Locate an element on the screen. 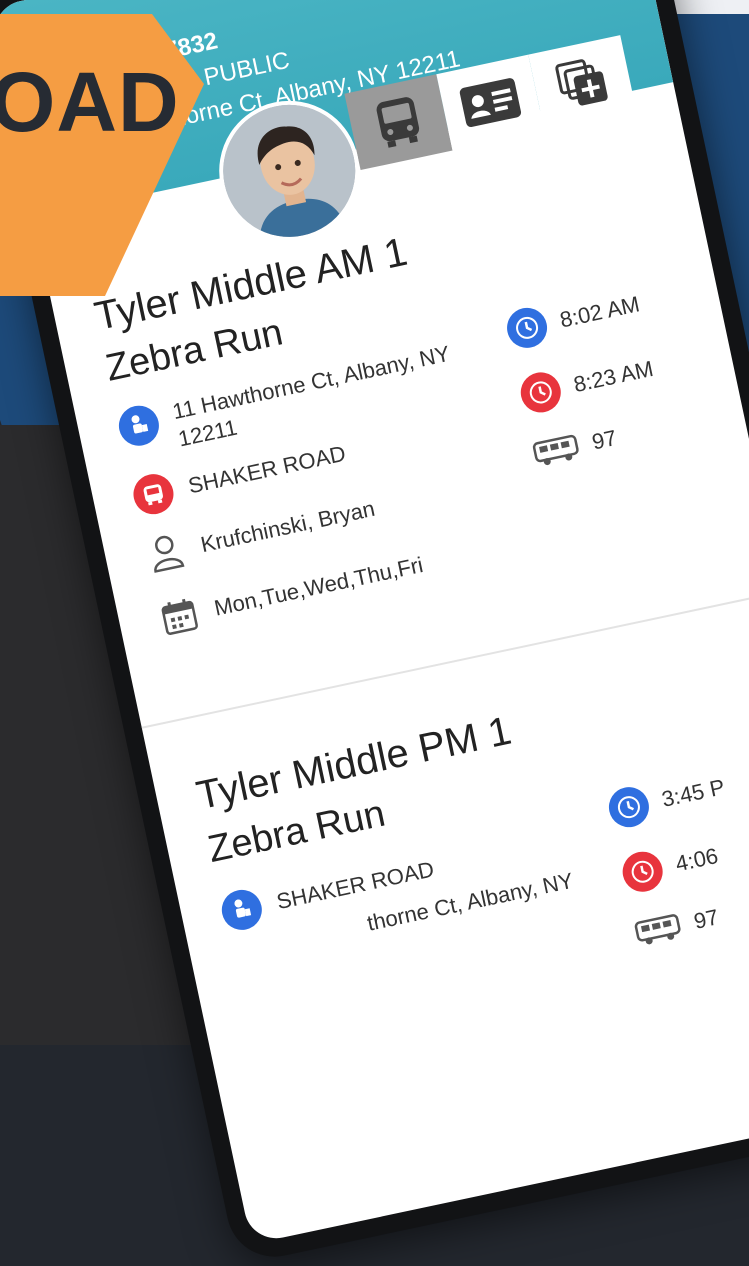  pickup-time: 8:02 AM is located at coordinates (599, 312).